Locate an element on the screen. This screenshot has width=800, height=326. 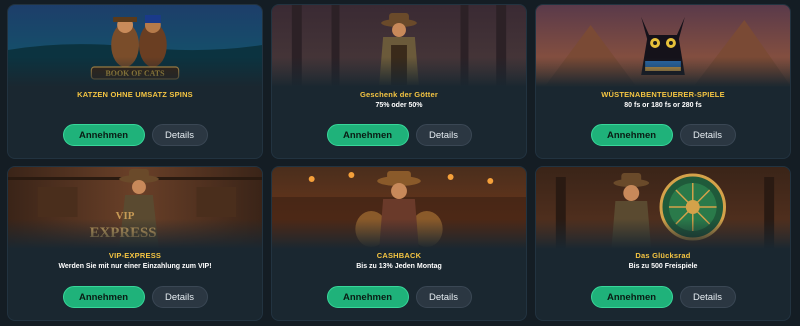
promo-image-cashback is located at coordinates (399, 208).